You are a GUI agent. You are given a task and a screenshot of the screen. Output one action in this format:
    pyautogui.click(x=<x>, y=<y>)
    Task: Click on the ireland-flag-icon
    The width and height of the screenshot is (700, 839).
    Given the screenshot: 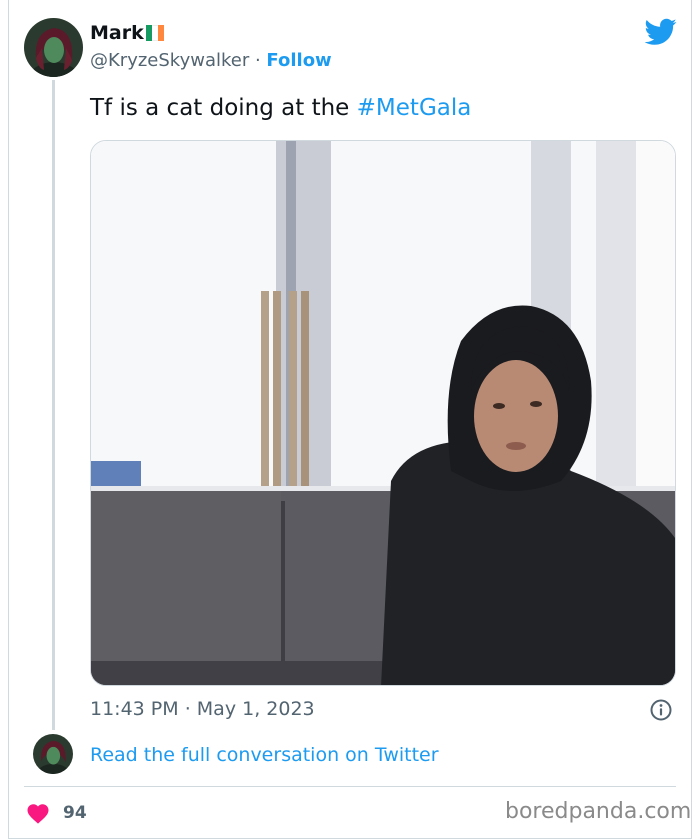 What is the action you would take?
    pyautogui.click(x=154, y=33)
    